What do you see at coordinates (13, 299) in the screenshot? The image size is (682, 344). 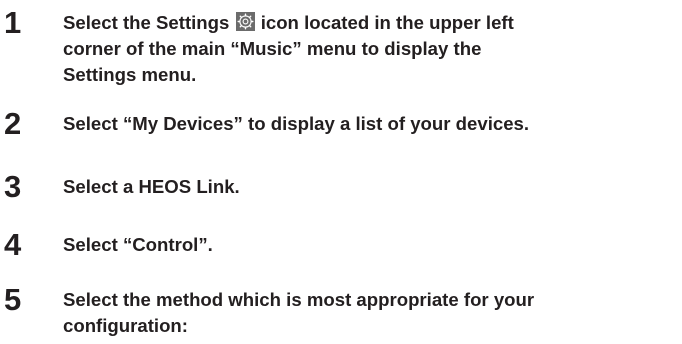 I see `step-number: 5` at bounding box center [13, 299].